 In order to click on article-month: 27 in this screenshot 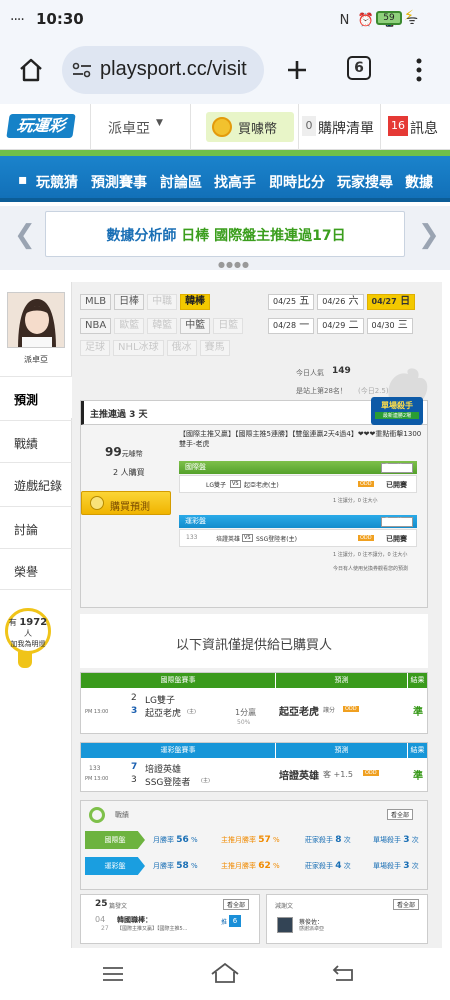, I will do `click(105, 928)`.